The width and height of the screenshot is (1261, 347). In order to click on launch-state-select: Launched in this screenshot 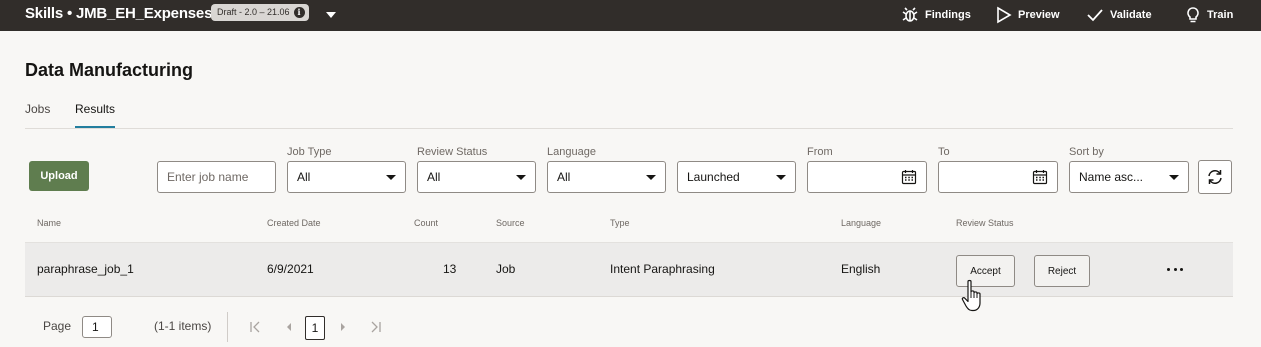, I will do `click(736, 177)`.